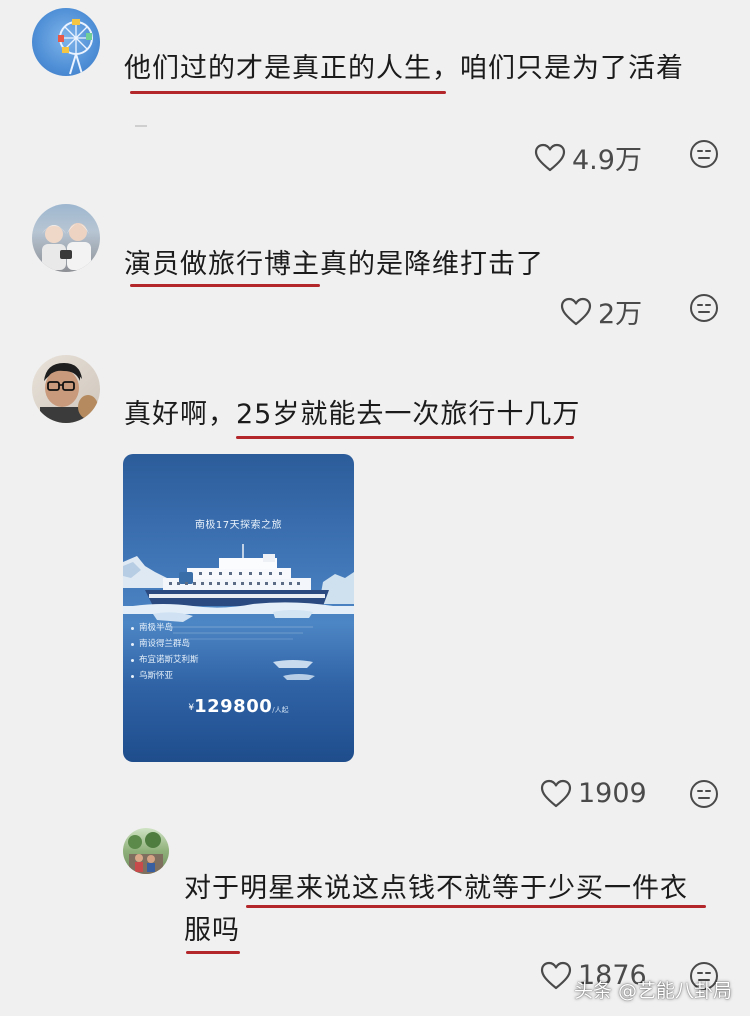 This screenshot has height=1016, width=750. What do you see at coordinates (352, 414) in the screenshot?
I see `comment-text: 真好啊，25岁就能去一次旅行十几万` at bounding box center [352, 414].